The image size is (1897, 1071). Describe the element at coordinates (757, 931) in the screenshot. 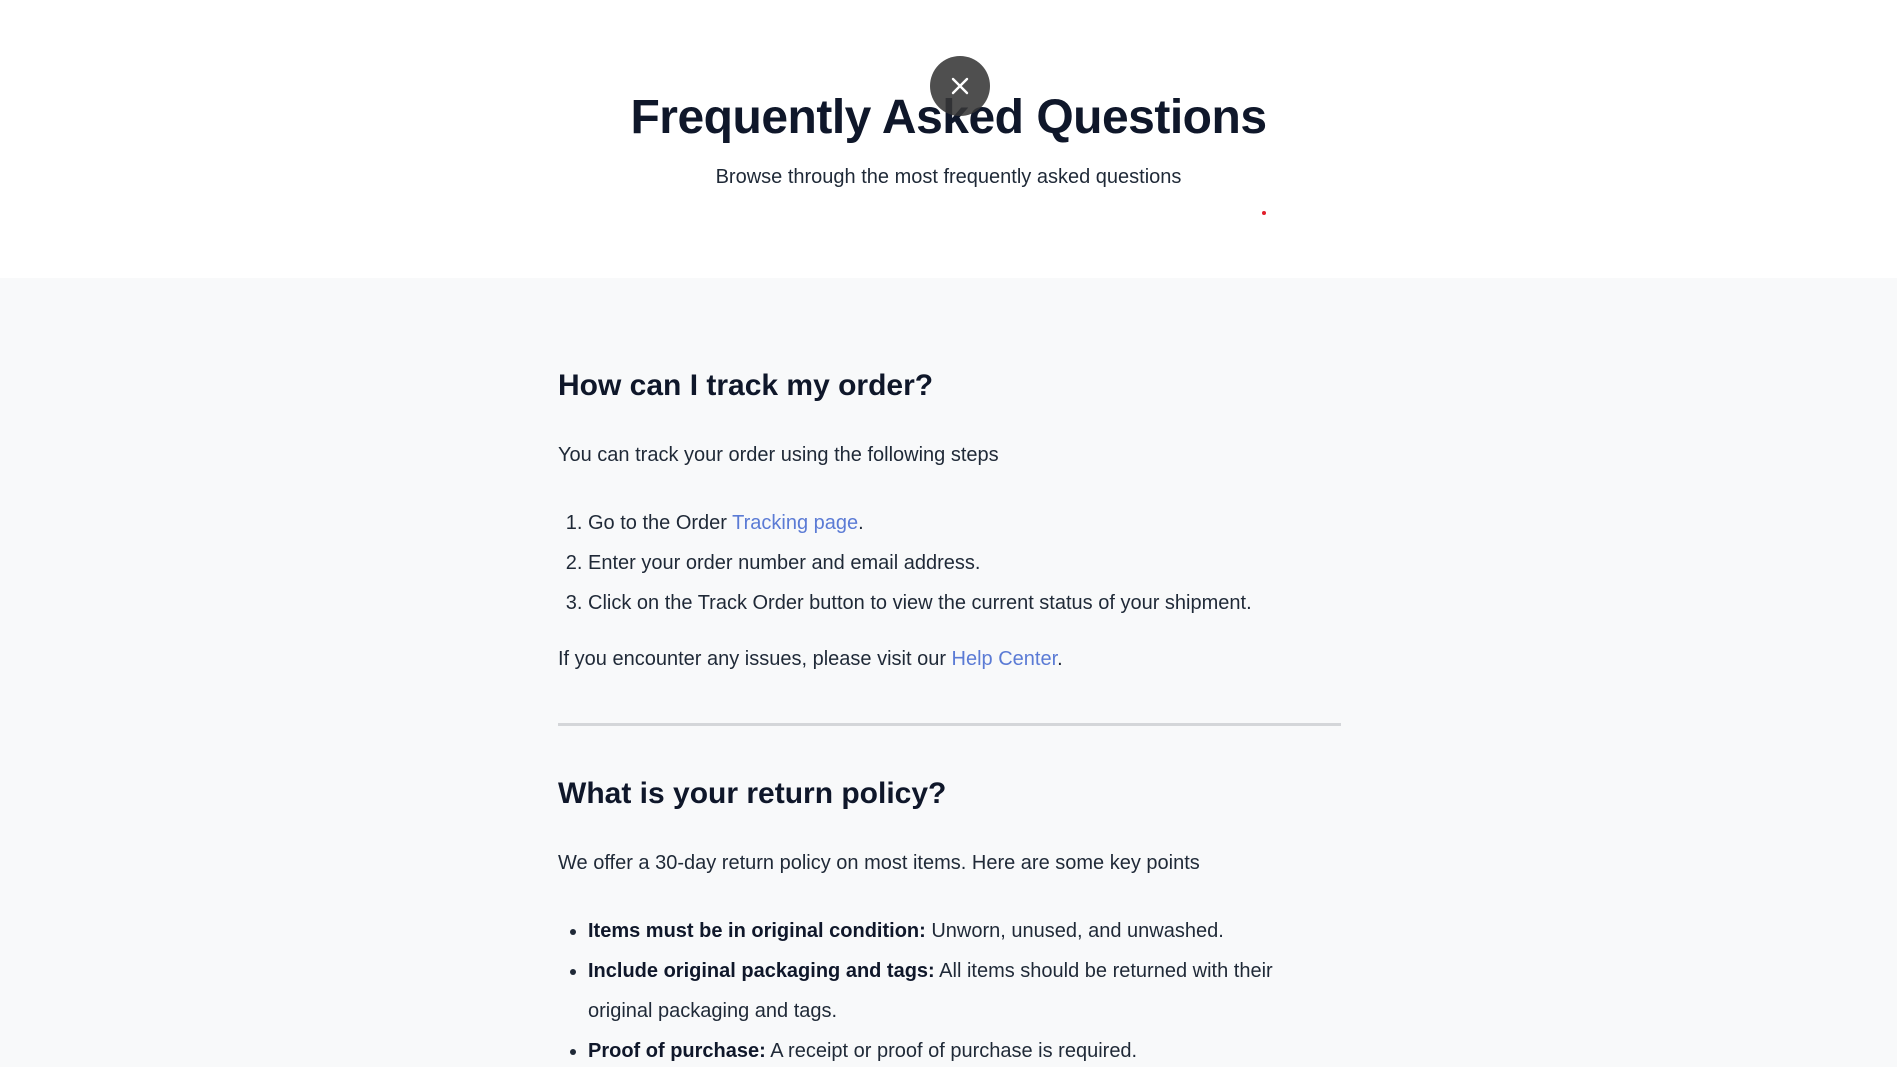

I see `point-label: Items must be in original condition:` at that location.